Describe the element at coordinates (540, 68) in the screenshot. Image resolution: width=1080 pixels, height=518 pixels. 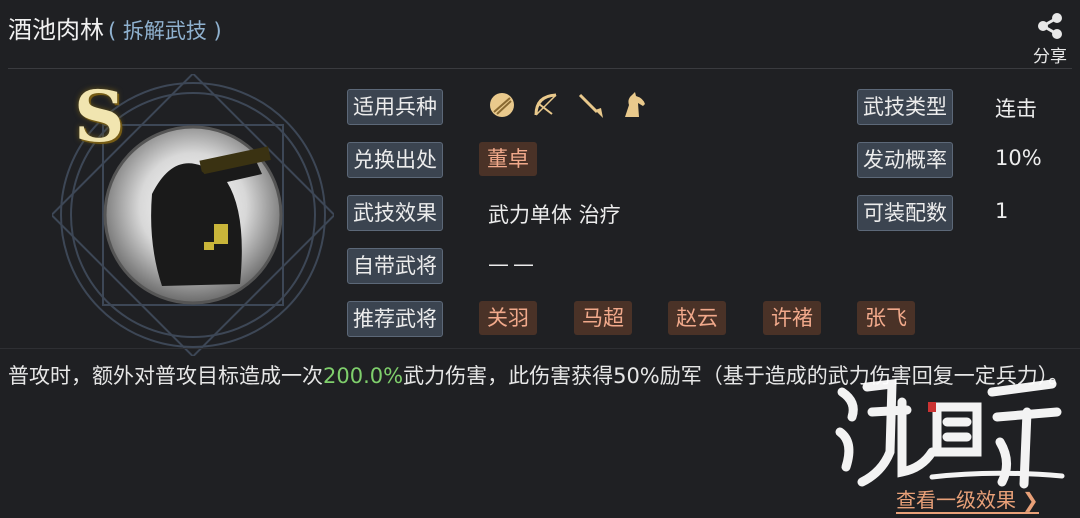
I see `header-divider` at that location.